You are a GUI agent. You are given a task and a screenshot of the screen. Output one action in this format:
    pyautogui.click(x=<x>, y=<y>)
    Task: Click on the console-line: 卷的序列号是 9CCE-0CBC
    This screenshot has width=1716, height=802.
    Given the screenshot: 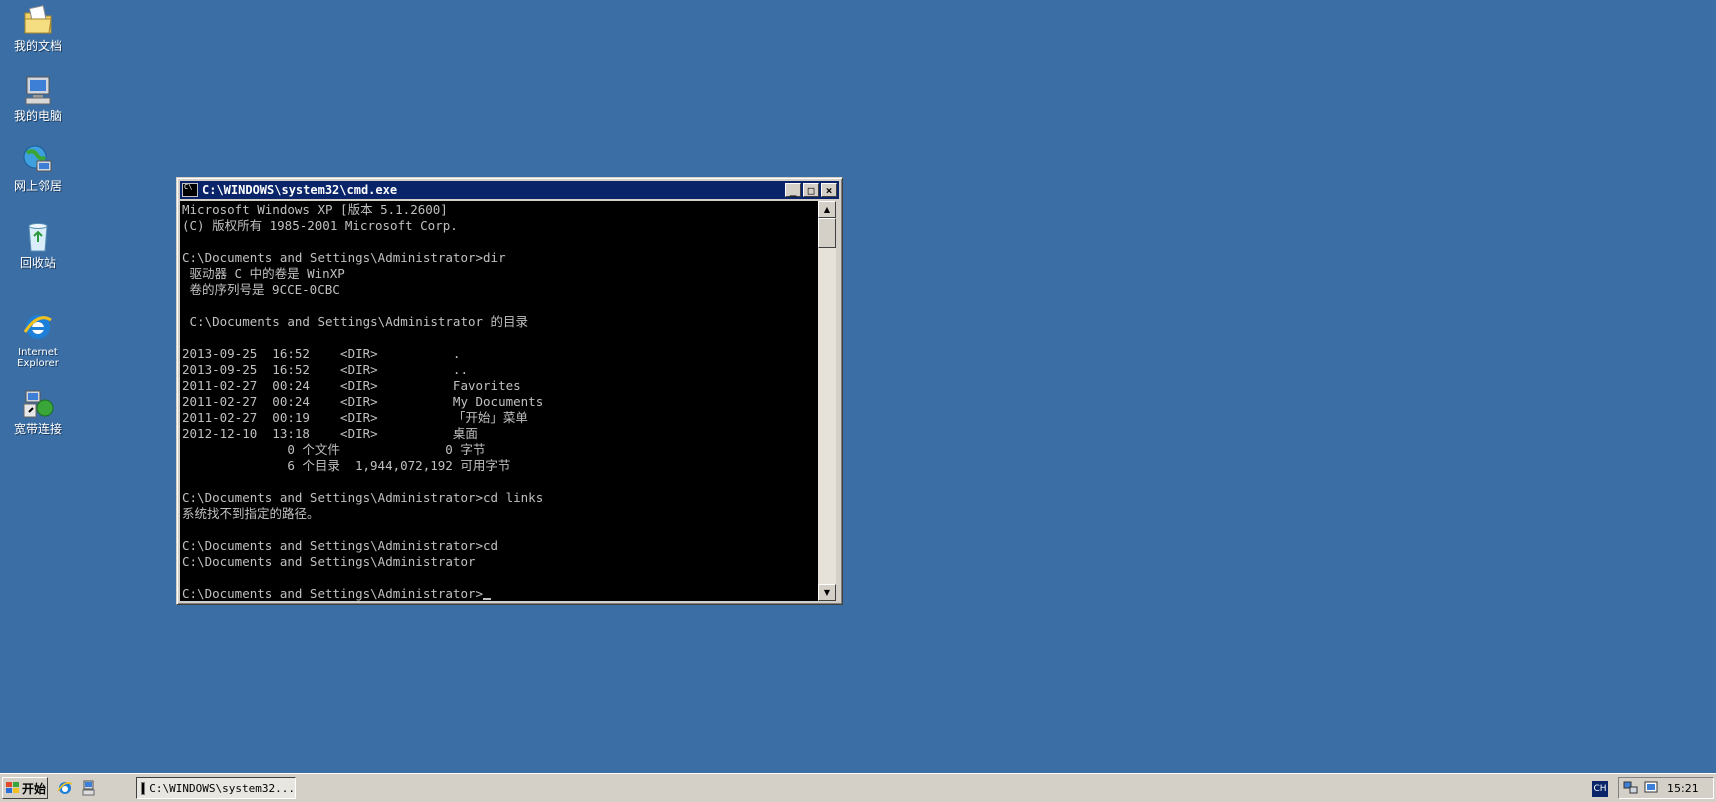 What is the action you would take?
    pyautogui.click(x=261, y=289)
    